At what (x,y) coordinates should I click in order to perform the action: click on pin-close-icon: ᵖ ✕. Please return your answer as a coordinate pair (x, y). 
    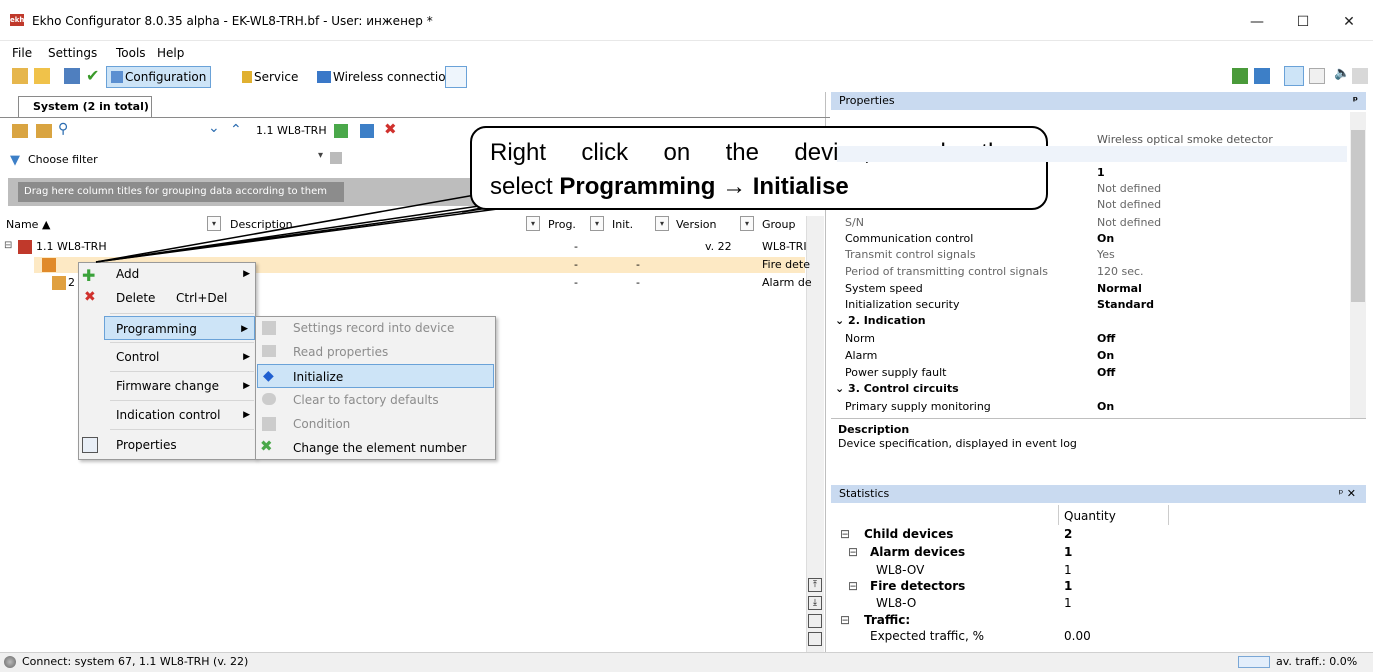
    Looking at the image, I should click on (1347, 494).